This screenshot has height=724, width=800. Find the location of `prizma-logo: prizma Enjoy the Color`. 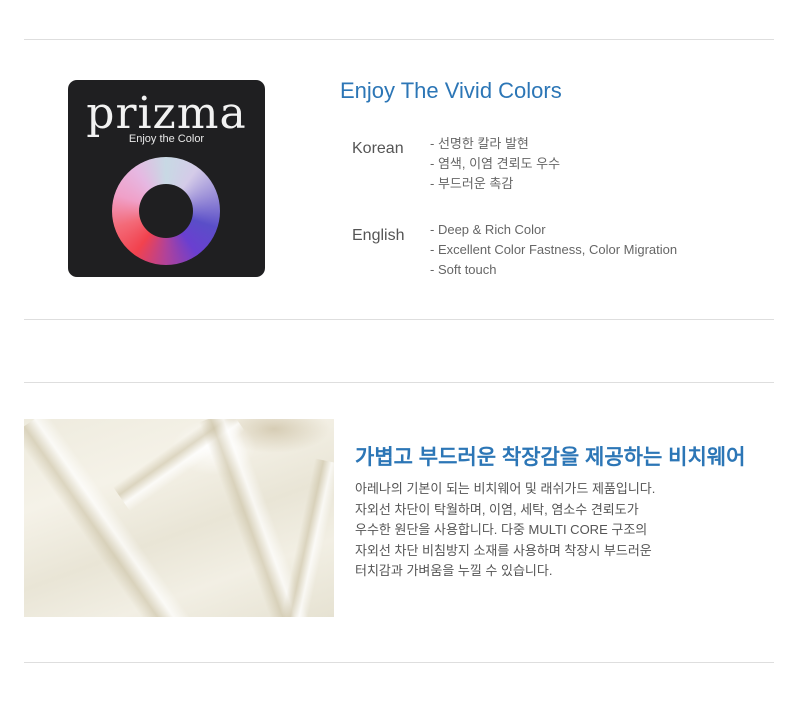

prizma-logo: prizma Enjoy the Color is located at coordinates (166, 178).